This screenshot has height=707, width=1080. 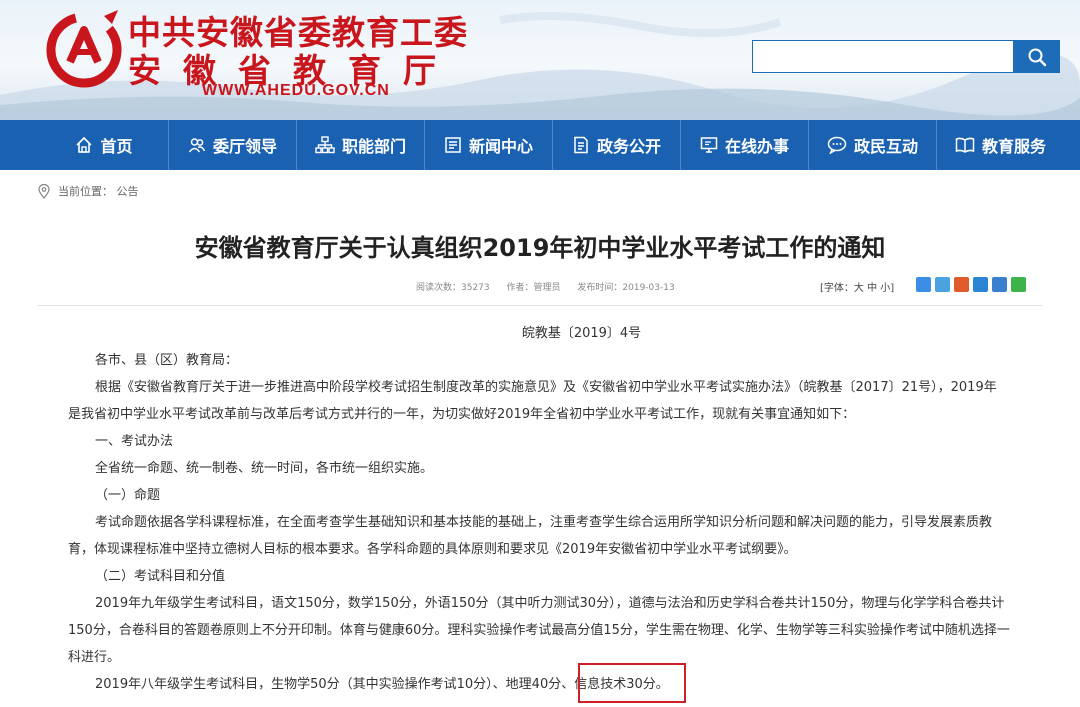 I want to click on breadcrumb: 当前位置： 公告, so click(x=88, y=191).